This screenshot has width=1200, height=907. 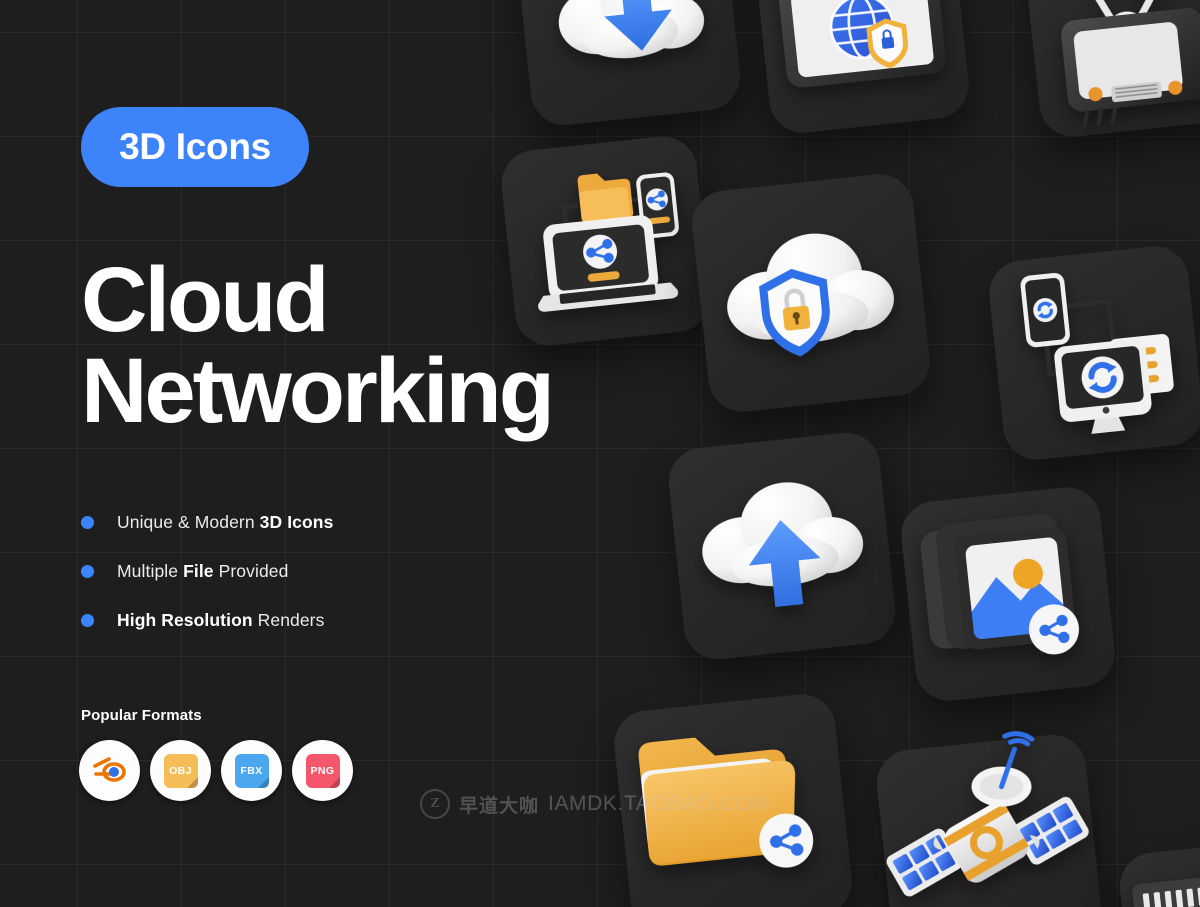 I want to click on satellite-icon, so click(x=989, y=819).